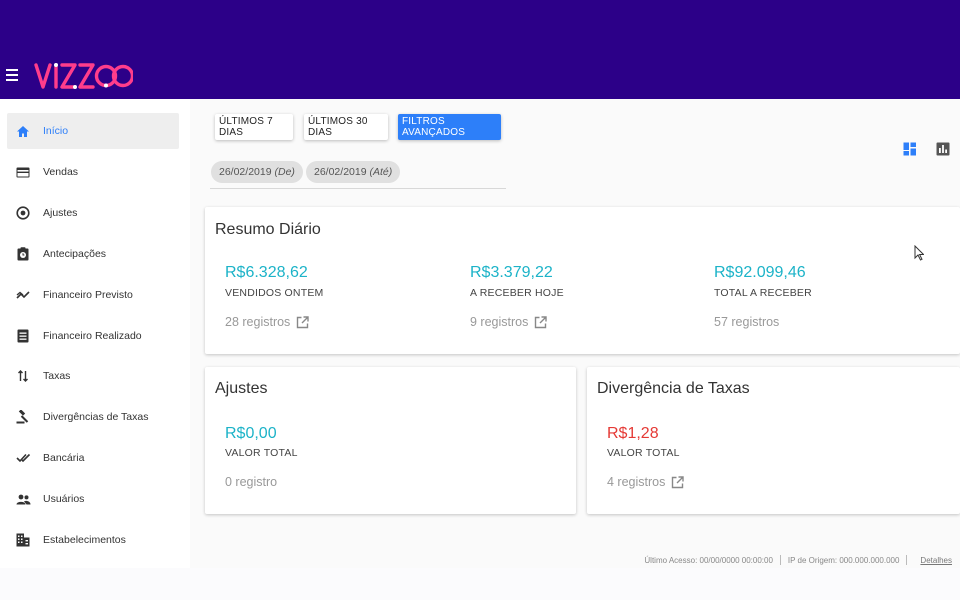 Image resolution: width=960 pixels, height=600 pixels. What do you see at coordinates (23, 540) in the screenshot?
I see `building-icon` at bounding box center [23, 540].